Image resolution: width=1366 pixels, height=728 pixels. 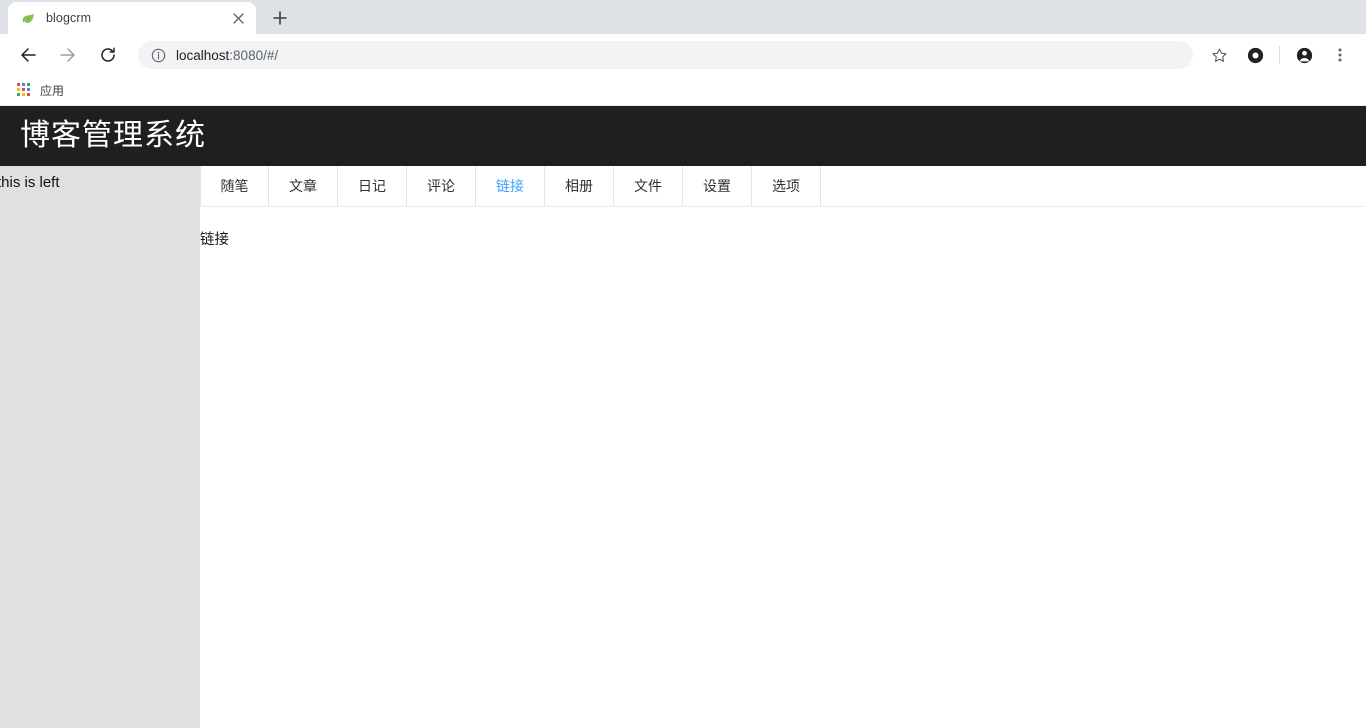 What do you see at coordinates (238, 18) in the screenshot?
I see `close-icon` at bounding box center [238, 18].